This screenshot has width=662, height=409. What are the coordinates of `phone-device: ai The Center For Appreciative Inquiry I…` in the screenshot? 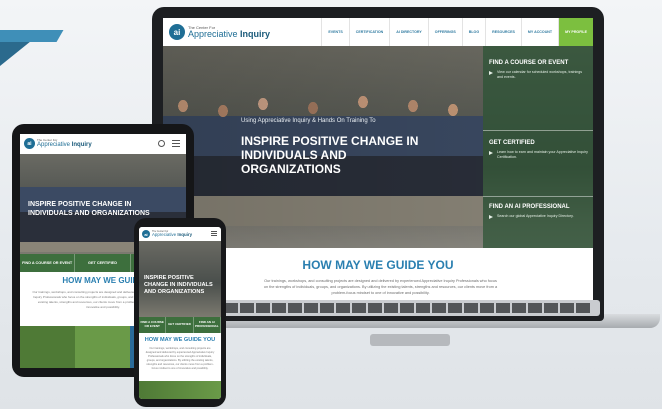 It's located at (180, 312).